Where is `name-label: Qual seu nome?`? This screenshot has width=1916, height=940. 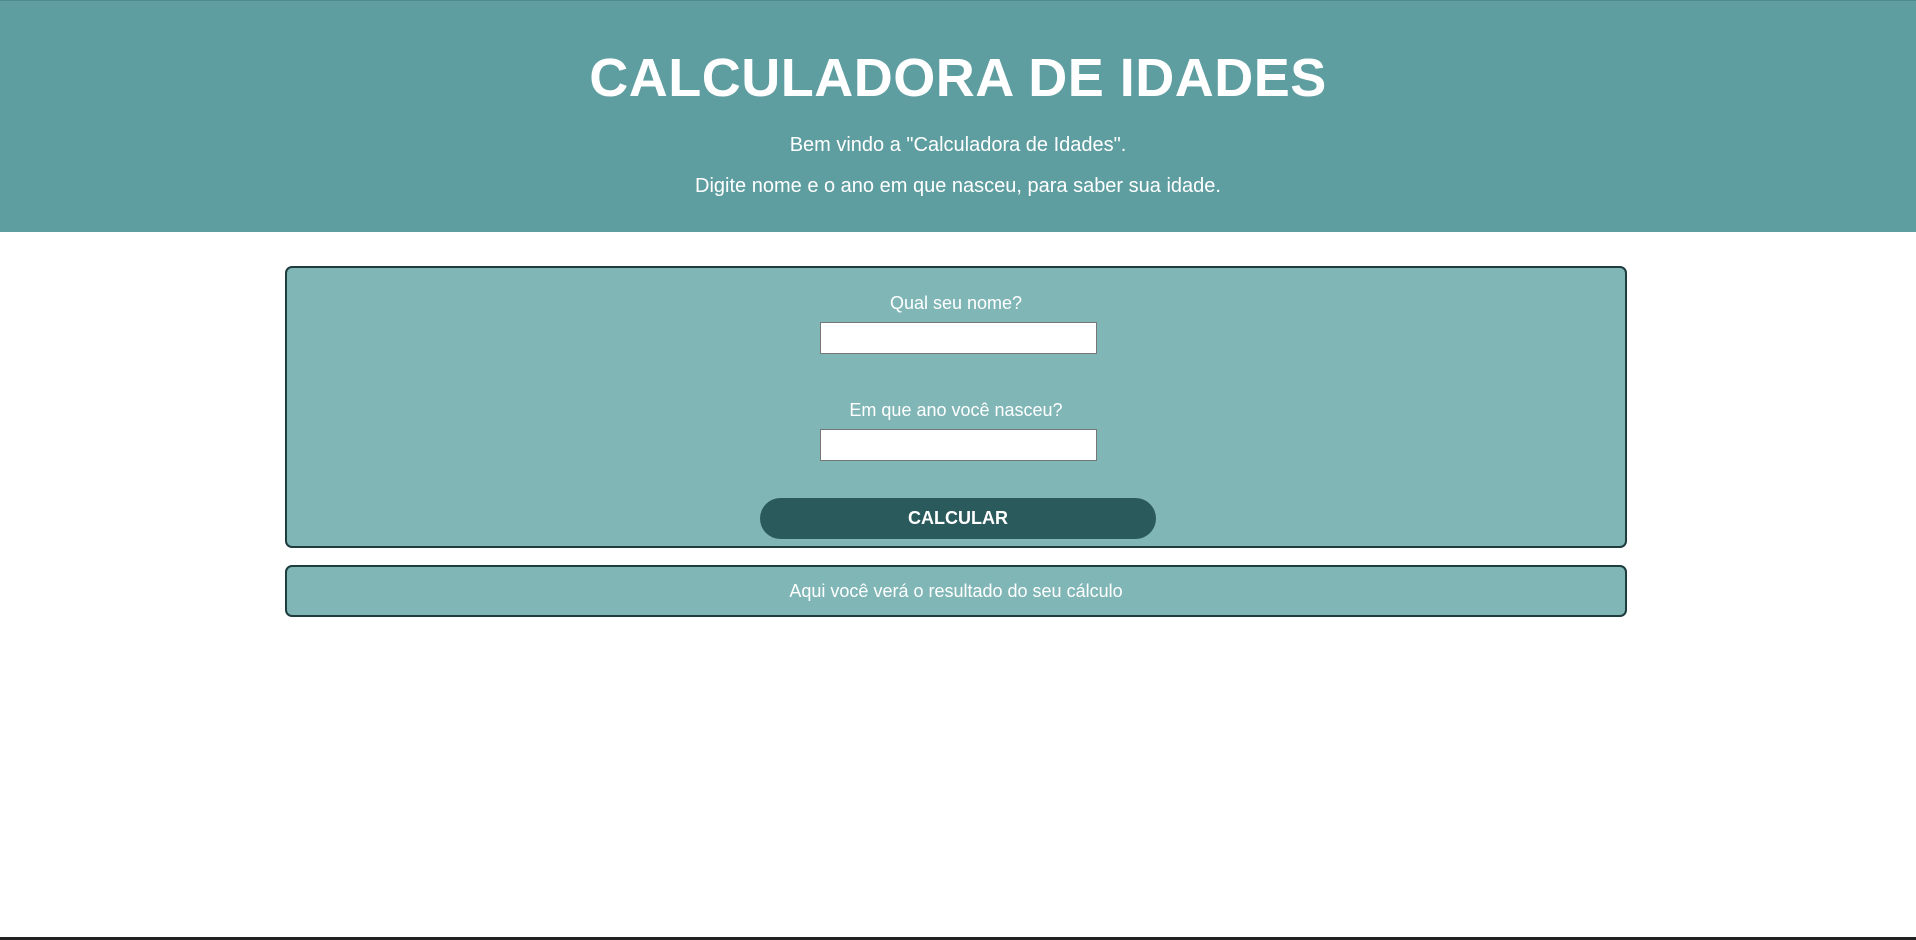 name-label: Qual seu nome? is located at coordinates (956, 303).